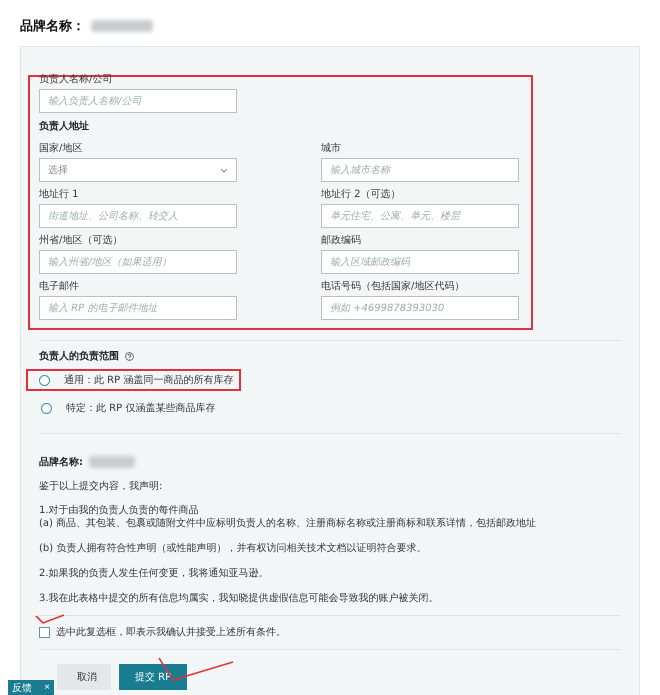 The height and width of the screenshot is (695, 660). What do you see at coordinates (331, 148) in the screenshot?
I see `field-label: 城市` at bounding box center [331, 148].